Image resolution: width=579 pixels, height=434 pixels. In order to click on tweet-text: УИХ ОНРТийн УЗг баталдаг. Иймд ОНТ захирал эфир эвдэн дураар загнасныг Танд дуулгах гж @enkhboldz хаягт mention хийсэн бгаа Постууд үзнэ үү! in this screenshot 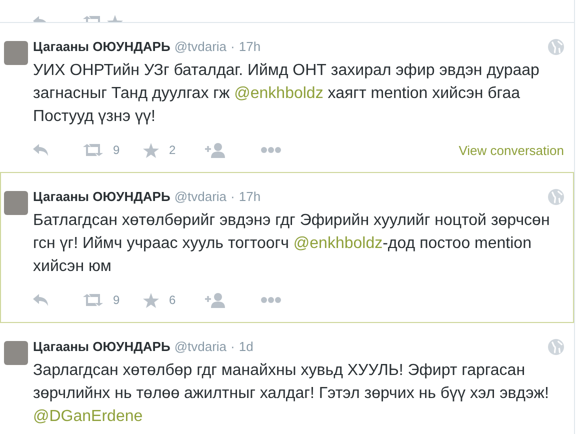, I will do `click(286, 94)`.